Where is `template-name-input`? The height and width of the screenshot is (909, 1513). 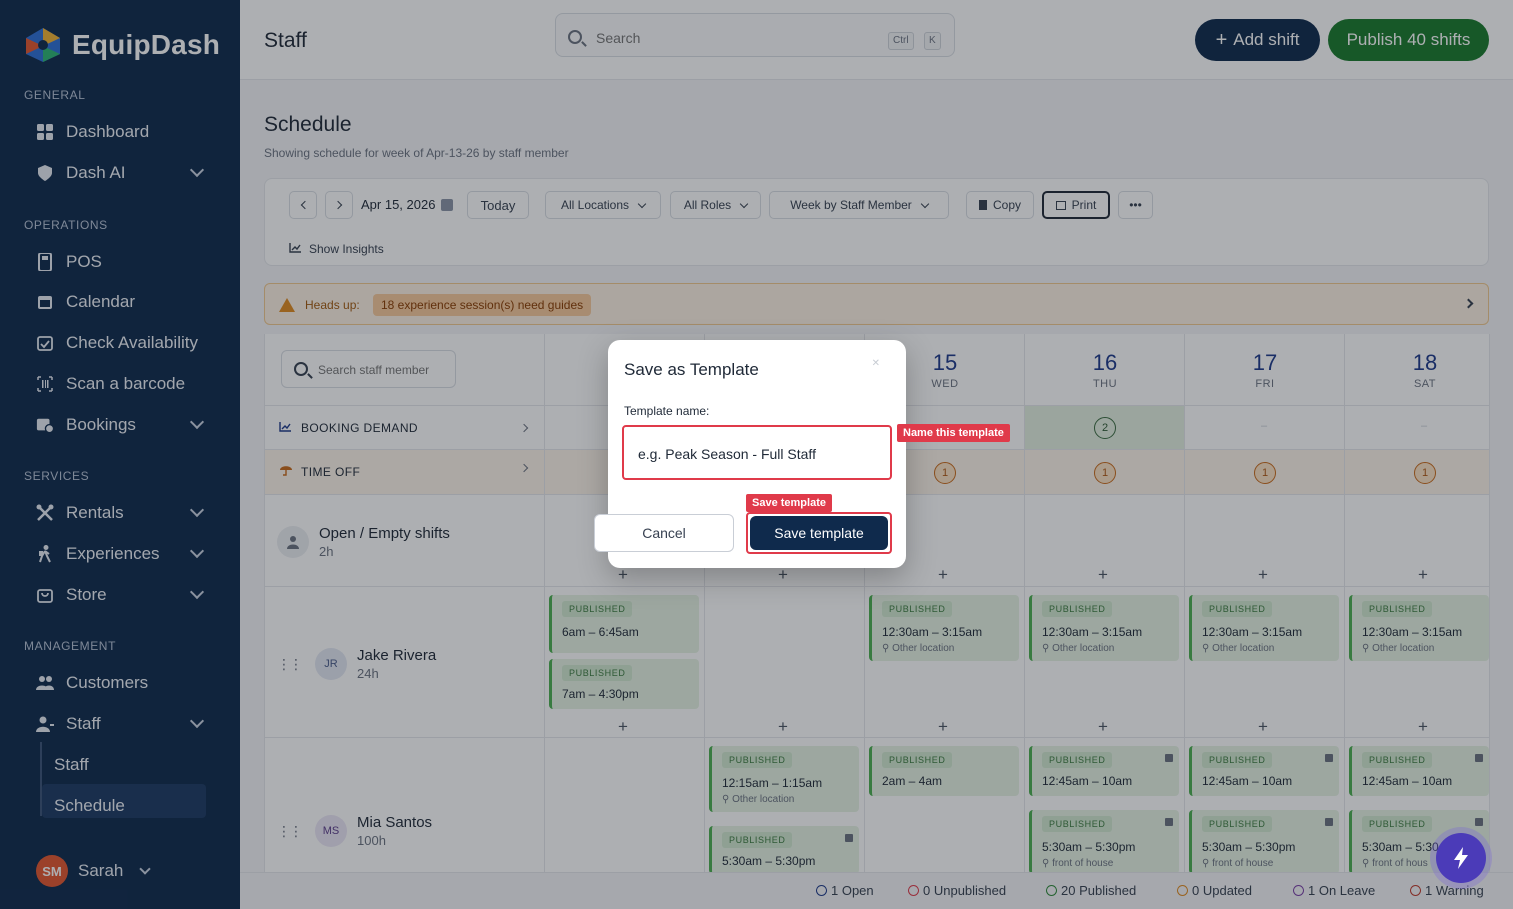
template-name-input is located at coordinates (758, 454).